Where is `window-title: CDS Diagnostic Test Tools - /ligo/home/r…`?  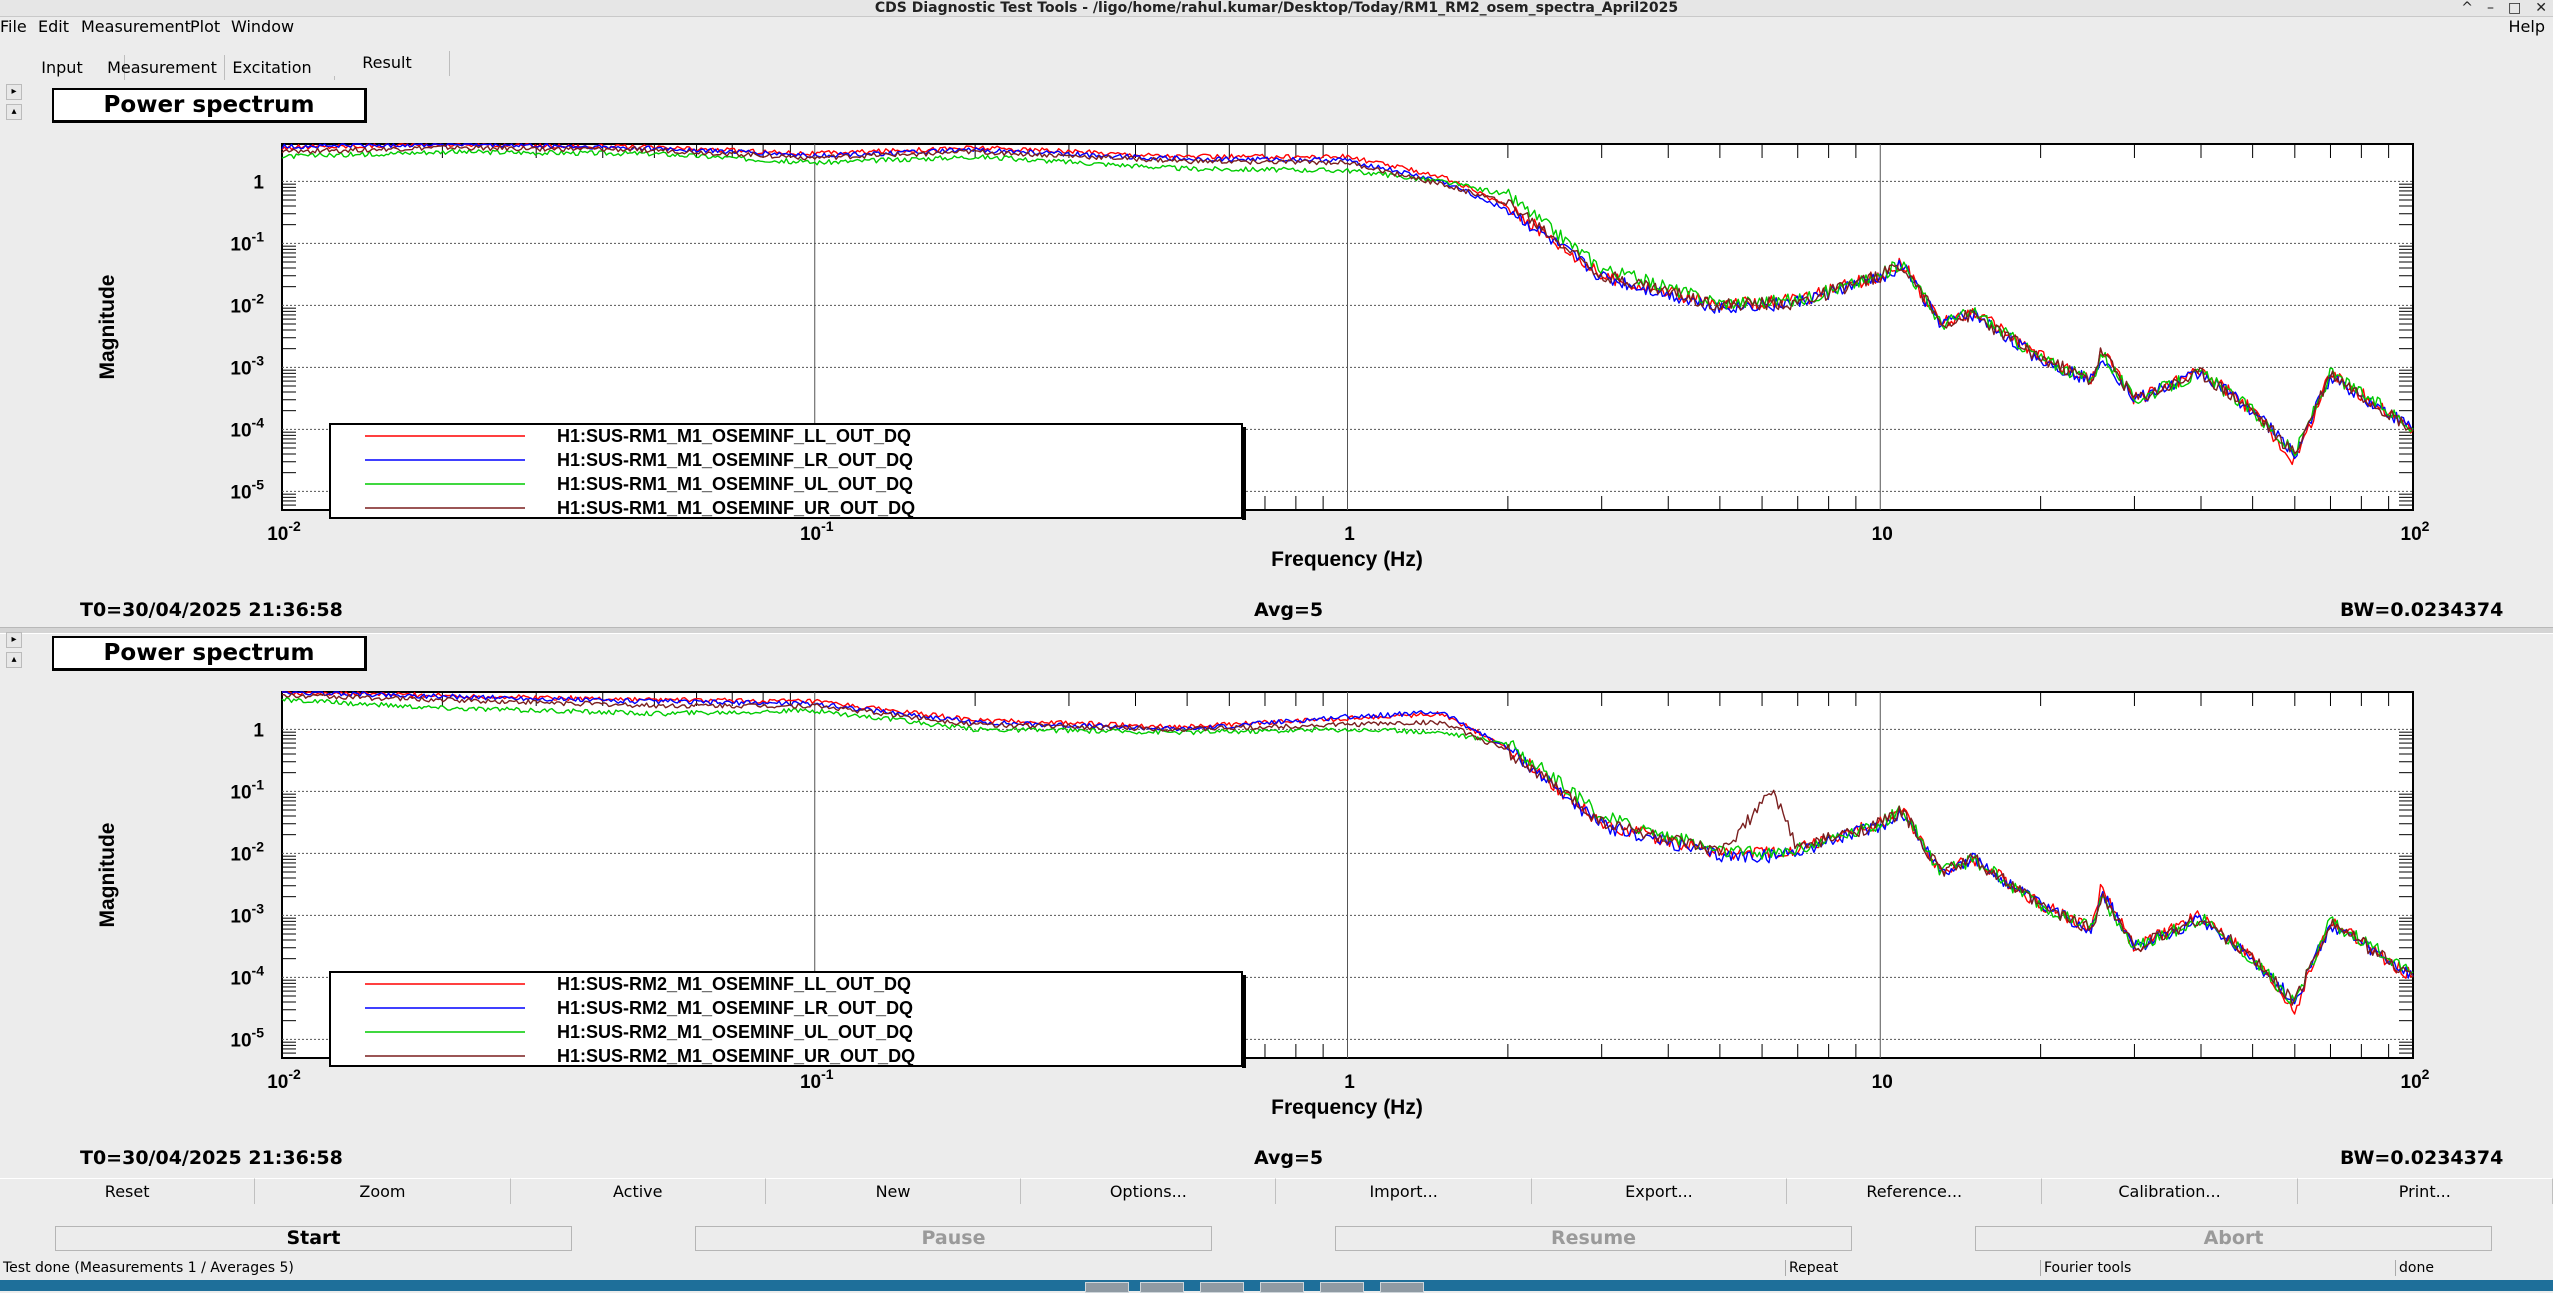
window-title: CDS Diagnostic Test Tools - /ligo/home/r… is located at coordinates (1276, 8).